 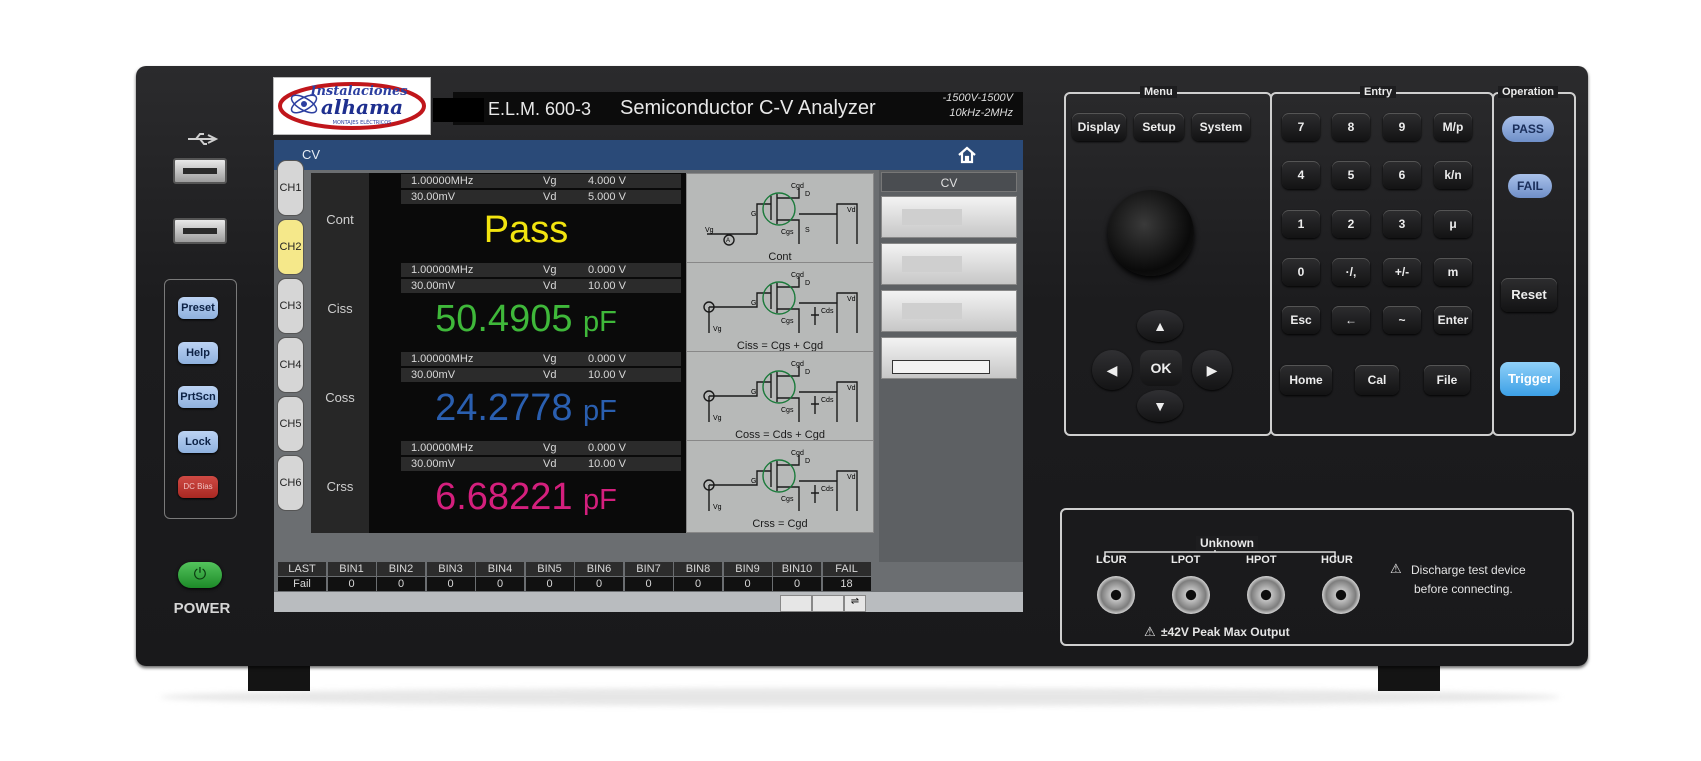 I want to click on bin-header: BIN3, so click(x=450, y=569).